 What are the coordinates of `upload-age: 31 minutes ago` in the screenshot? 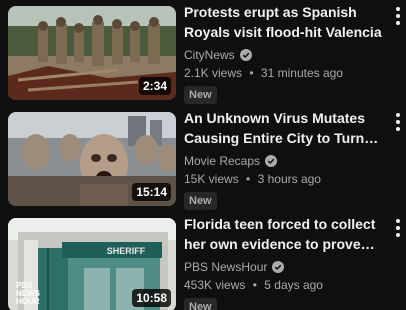 It's located at (301, 73).